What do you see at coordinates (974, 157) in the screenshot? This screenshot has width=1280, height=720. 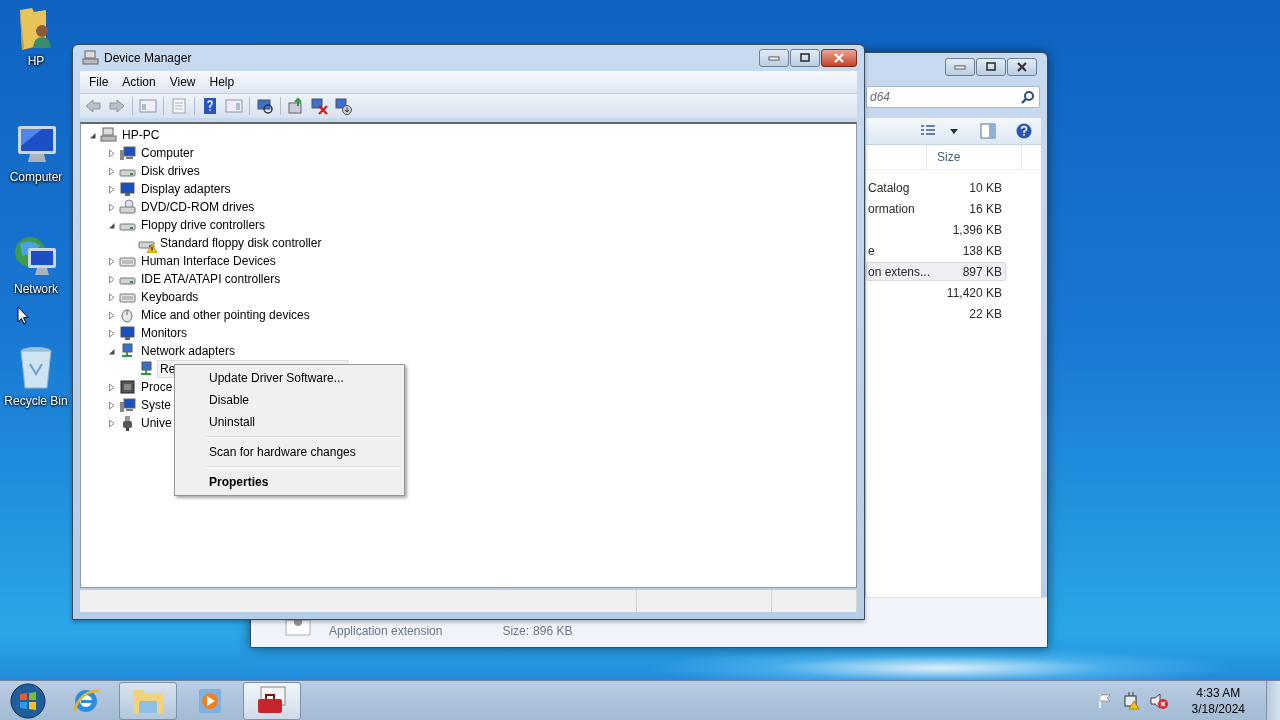 I see `column-header: Size` at bounding box center [974, 157].